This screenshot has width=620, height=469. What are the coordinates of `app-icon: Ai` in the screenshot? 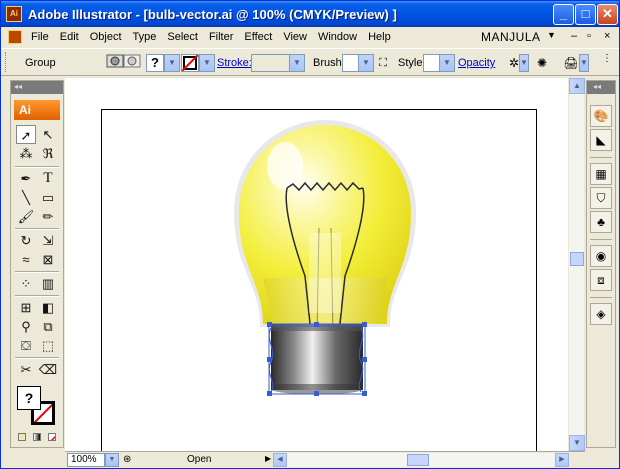 It's located at (14, 14).